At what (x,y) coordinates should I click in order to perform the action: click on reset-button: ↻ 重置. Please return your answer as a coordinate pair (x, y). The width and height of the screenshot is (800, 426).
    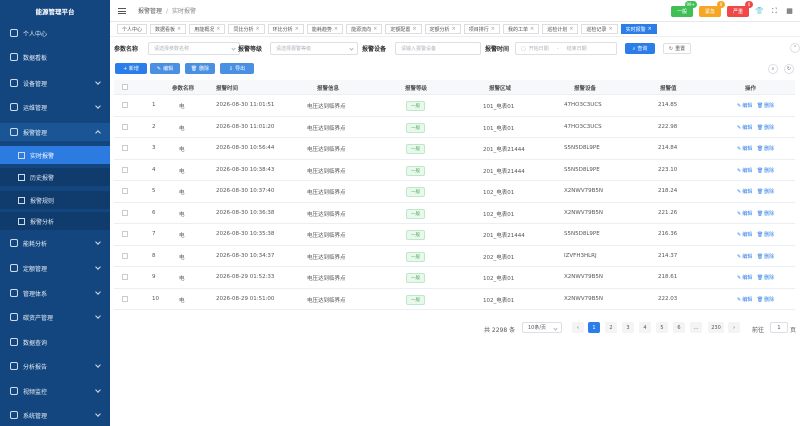
    Looking at the image, I should click on (677, 48).